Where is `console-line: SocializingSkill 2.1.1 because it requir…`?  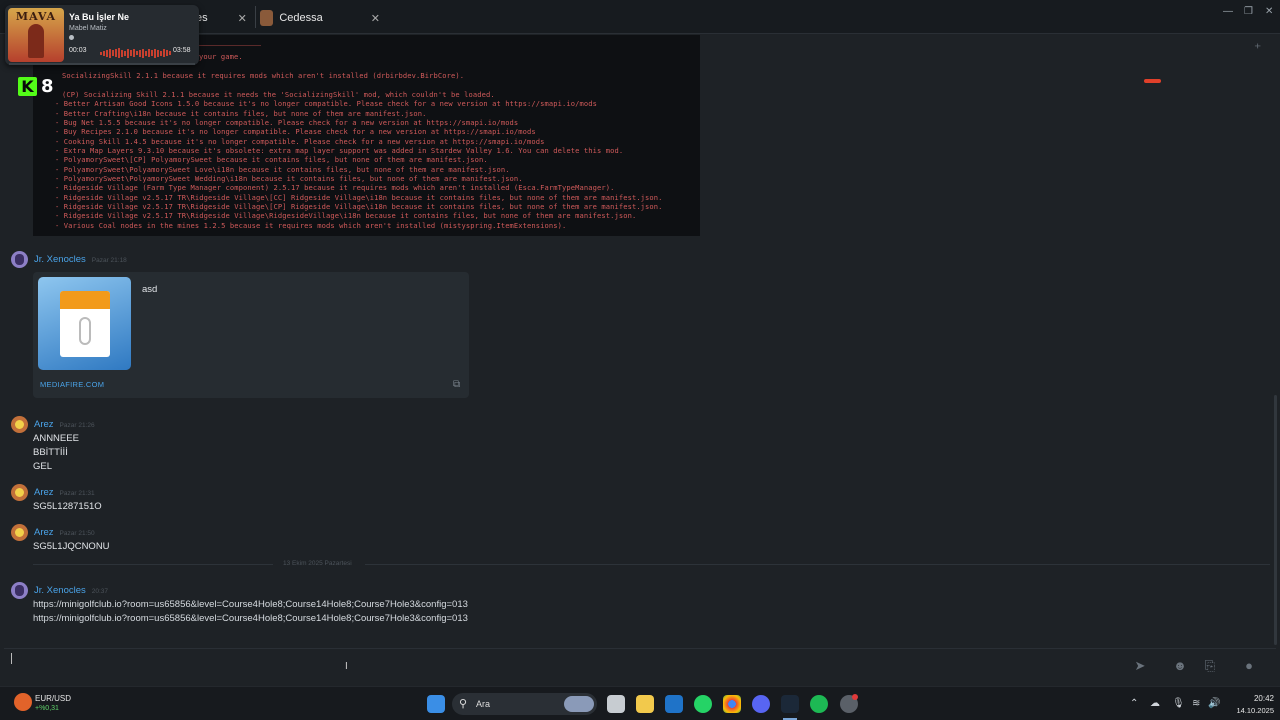 console-line: SocializingSkill 2.1.1 because it requir… is located at coordinates (263, 75).